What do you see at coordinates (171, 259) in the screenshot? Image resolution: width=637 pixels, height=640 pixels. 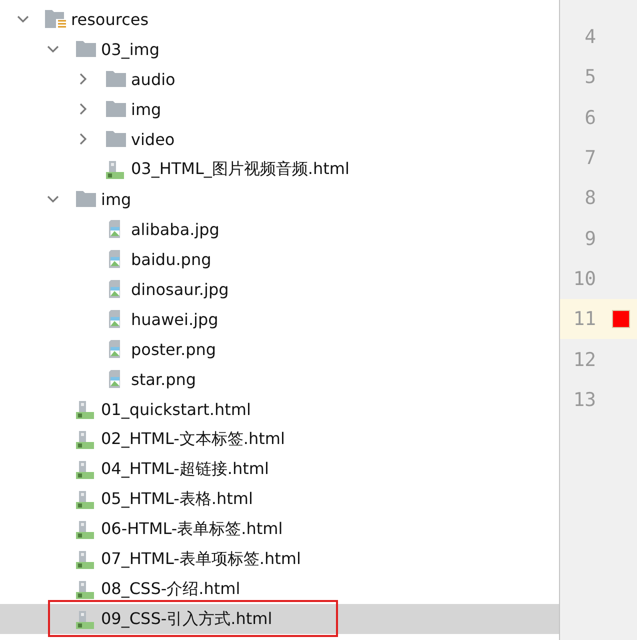 I see `tree-item-label: baidu.png` at bounding box center [171, 259].